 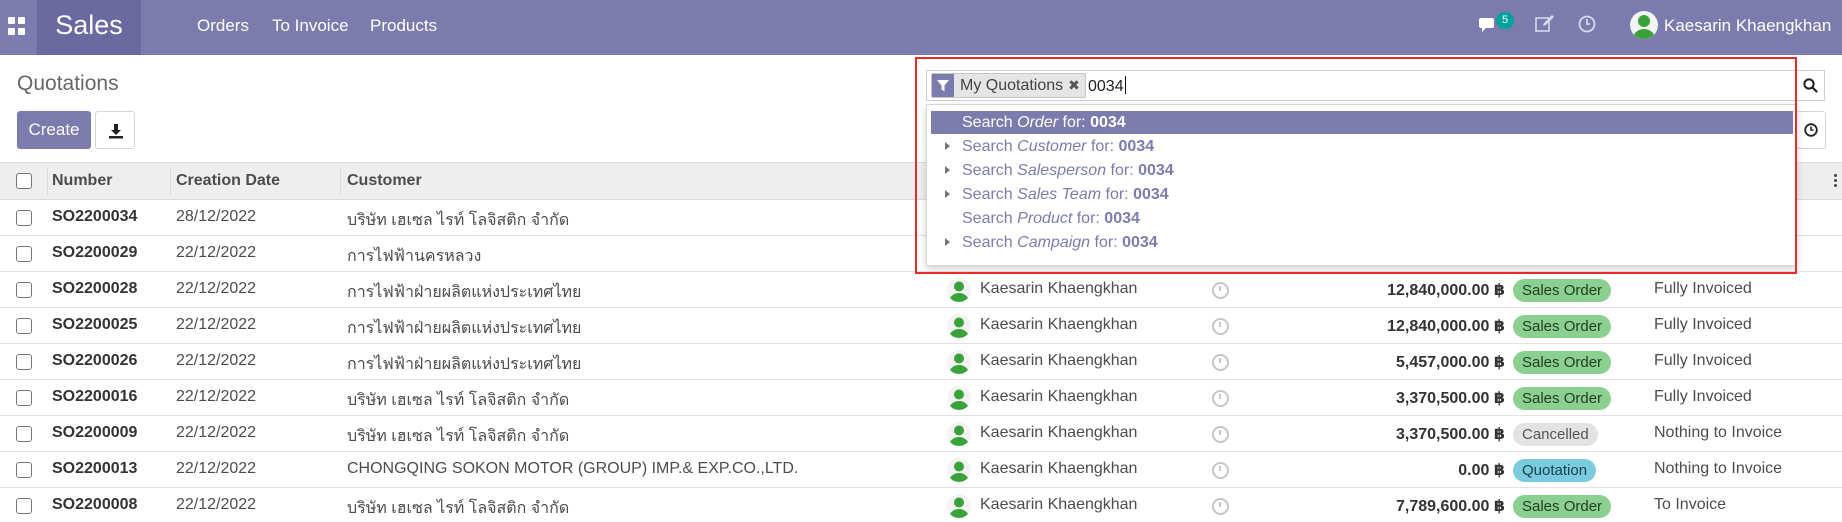 What do you see at coordinates (384, 181) in the screenshot?
I see `column-customer: Customer` at bounding box center [384, 181].